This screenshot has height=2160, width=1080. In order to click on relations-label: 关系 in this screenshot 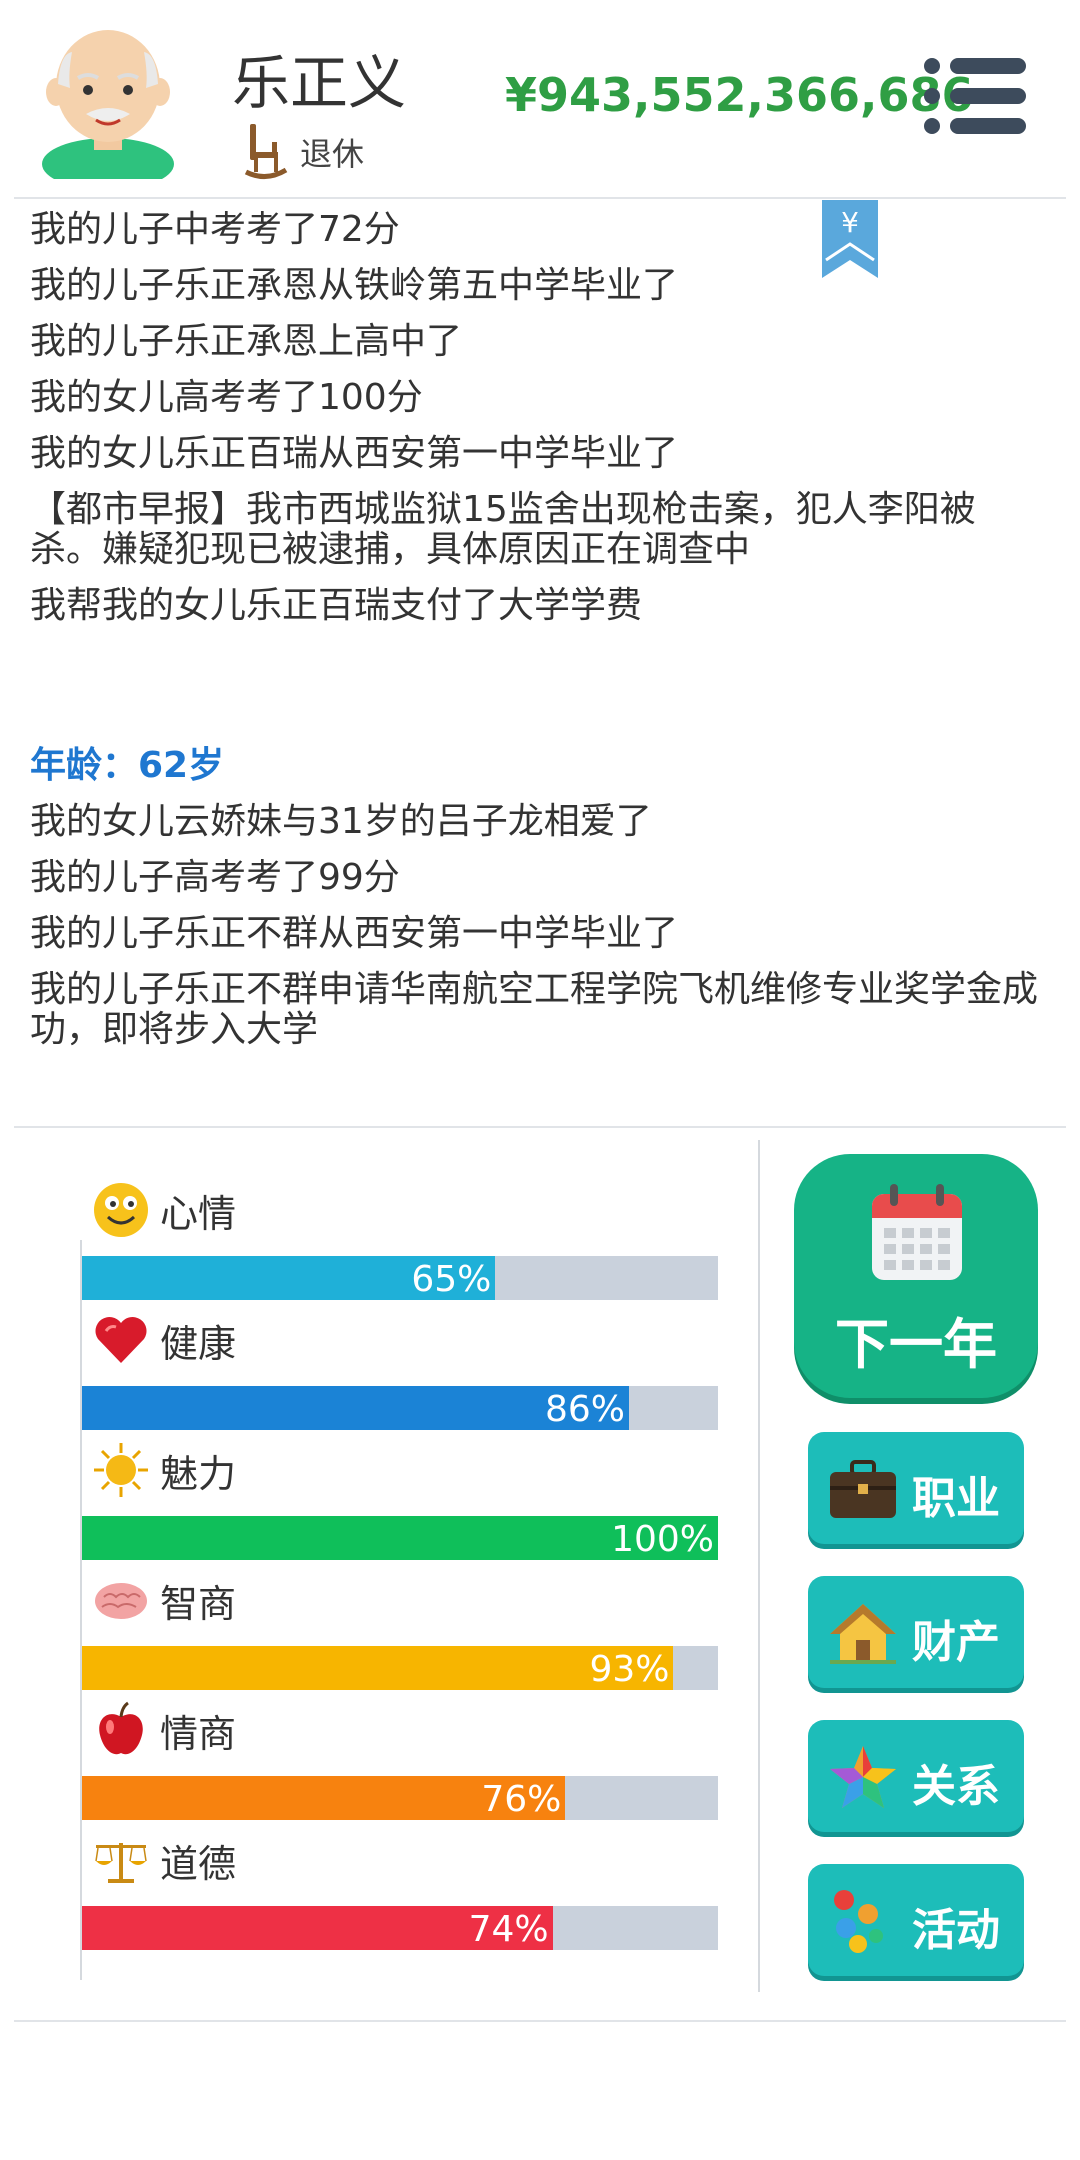, I will do `click(956, 1786)`.